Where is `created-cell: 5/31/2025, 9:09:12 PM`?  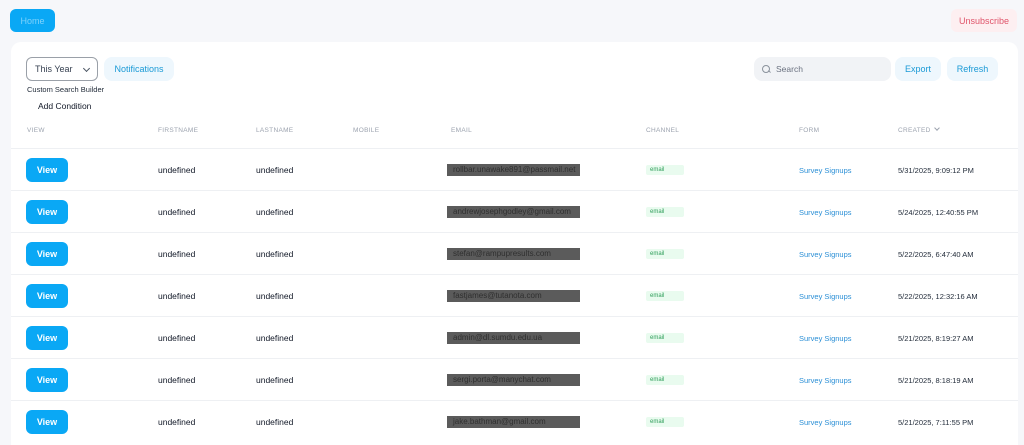
created-cell: 5/31/2025, 9:09:12 PM is located at coordinates (936, 170).